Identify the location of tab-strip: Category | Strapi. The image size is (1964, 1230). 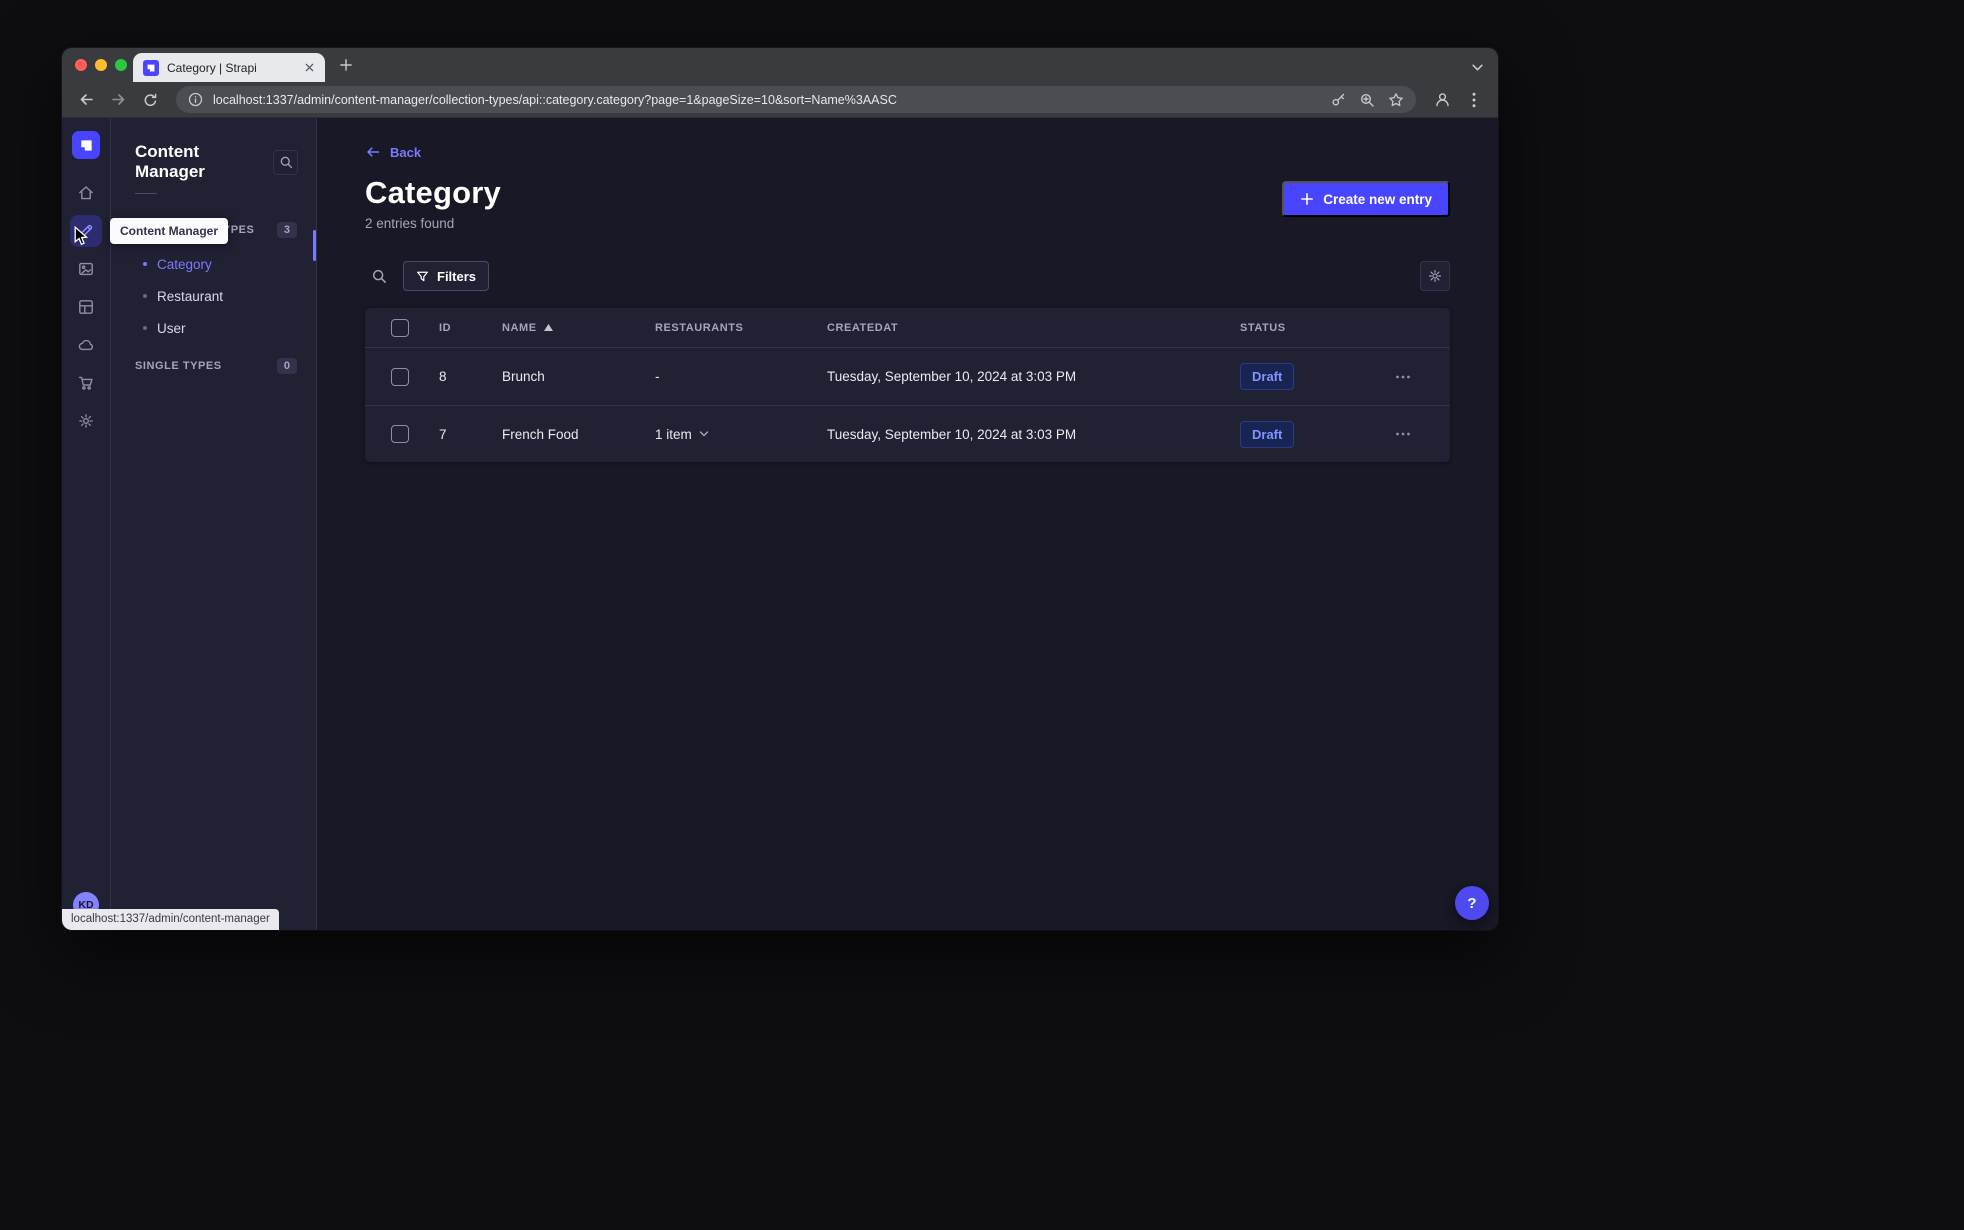
(780, 65).